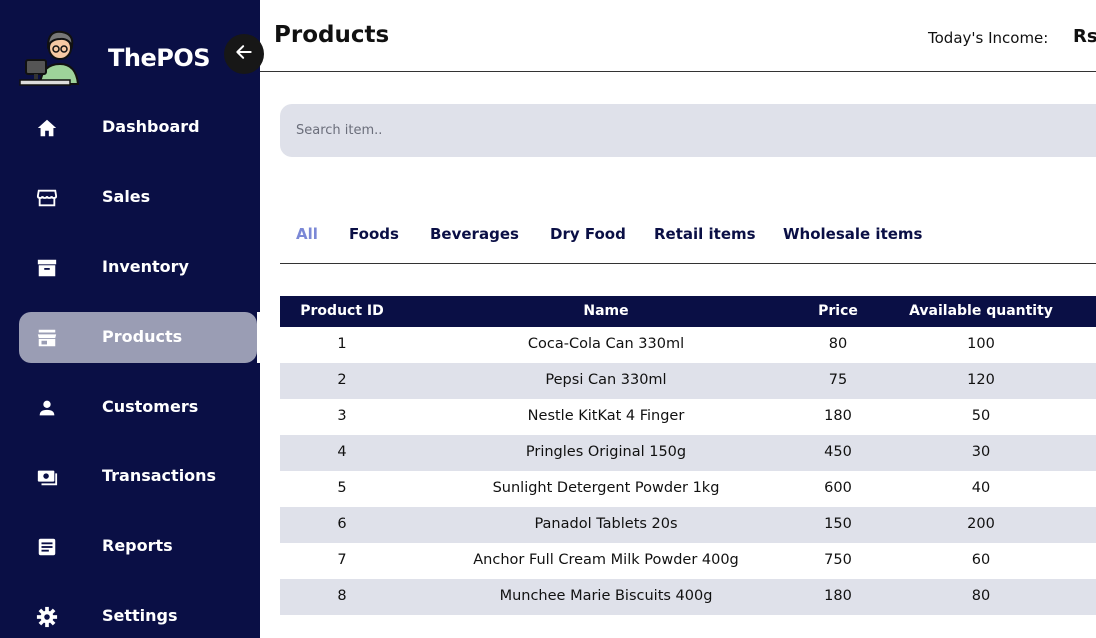  Describe the element at coordinates (342, 380) in the screenshot. I see `cell-product-id: 2` at that location.